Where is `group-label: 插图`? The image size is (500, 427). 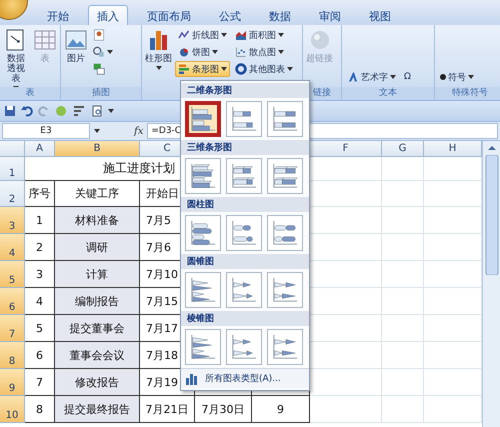 group-label: 插图 is located at coordinates (101, 93).